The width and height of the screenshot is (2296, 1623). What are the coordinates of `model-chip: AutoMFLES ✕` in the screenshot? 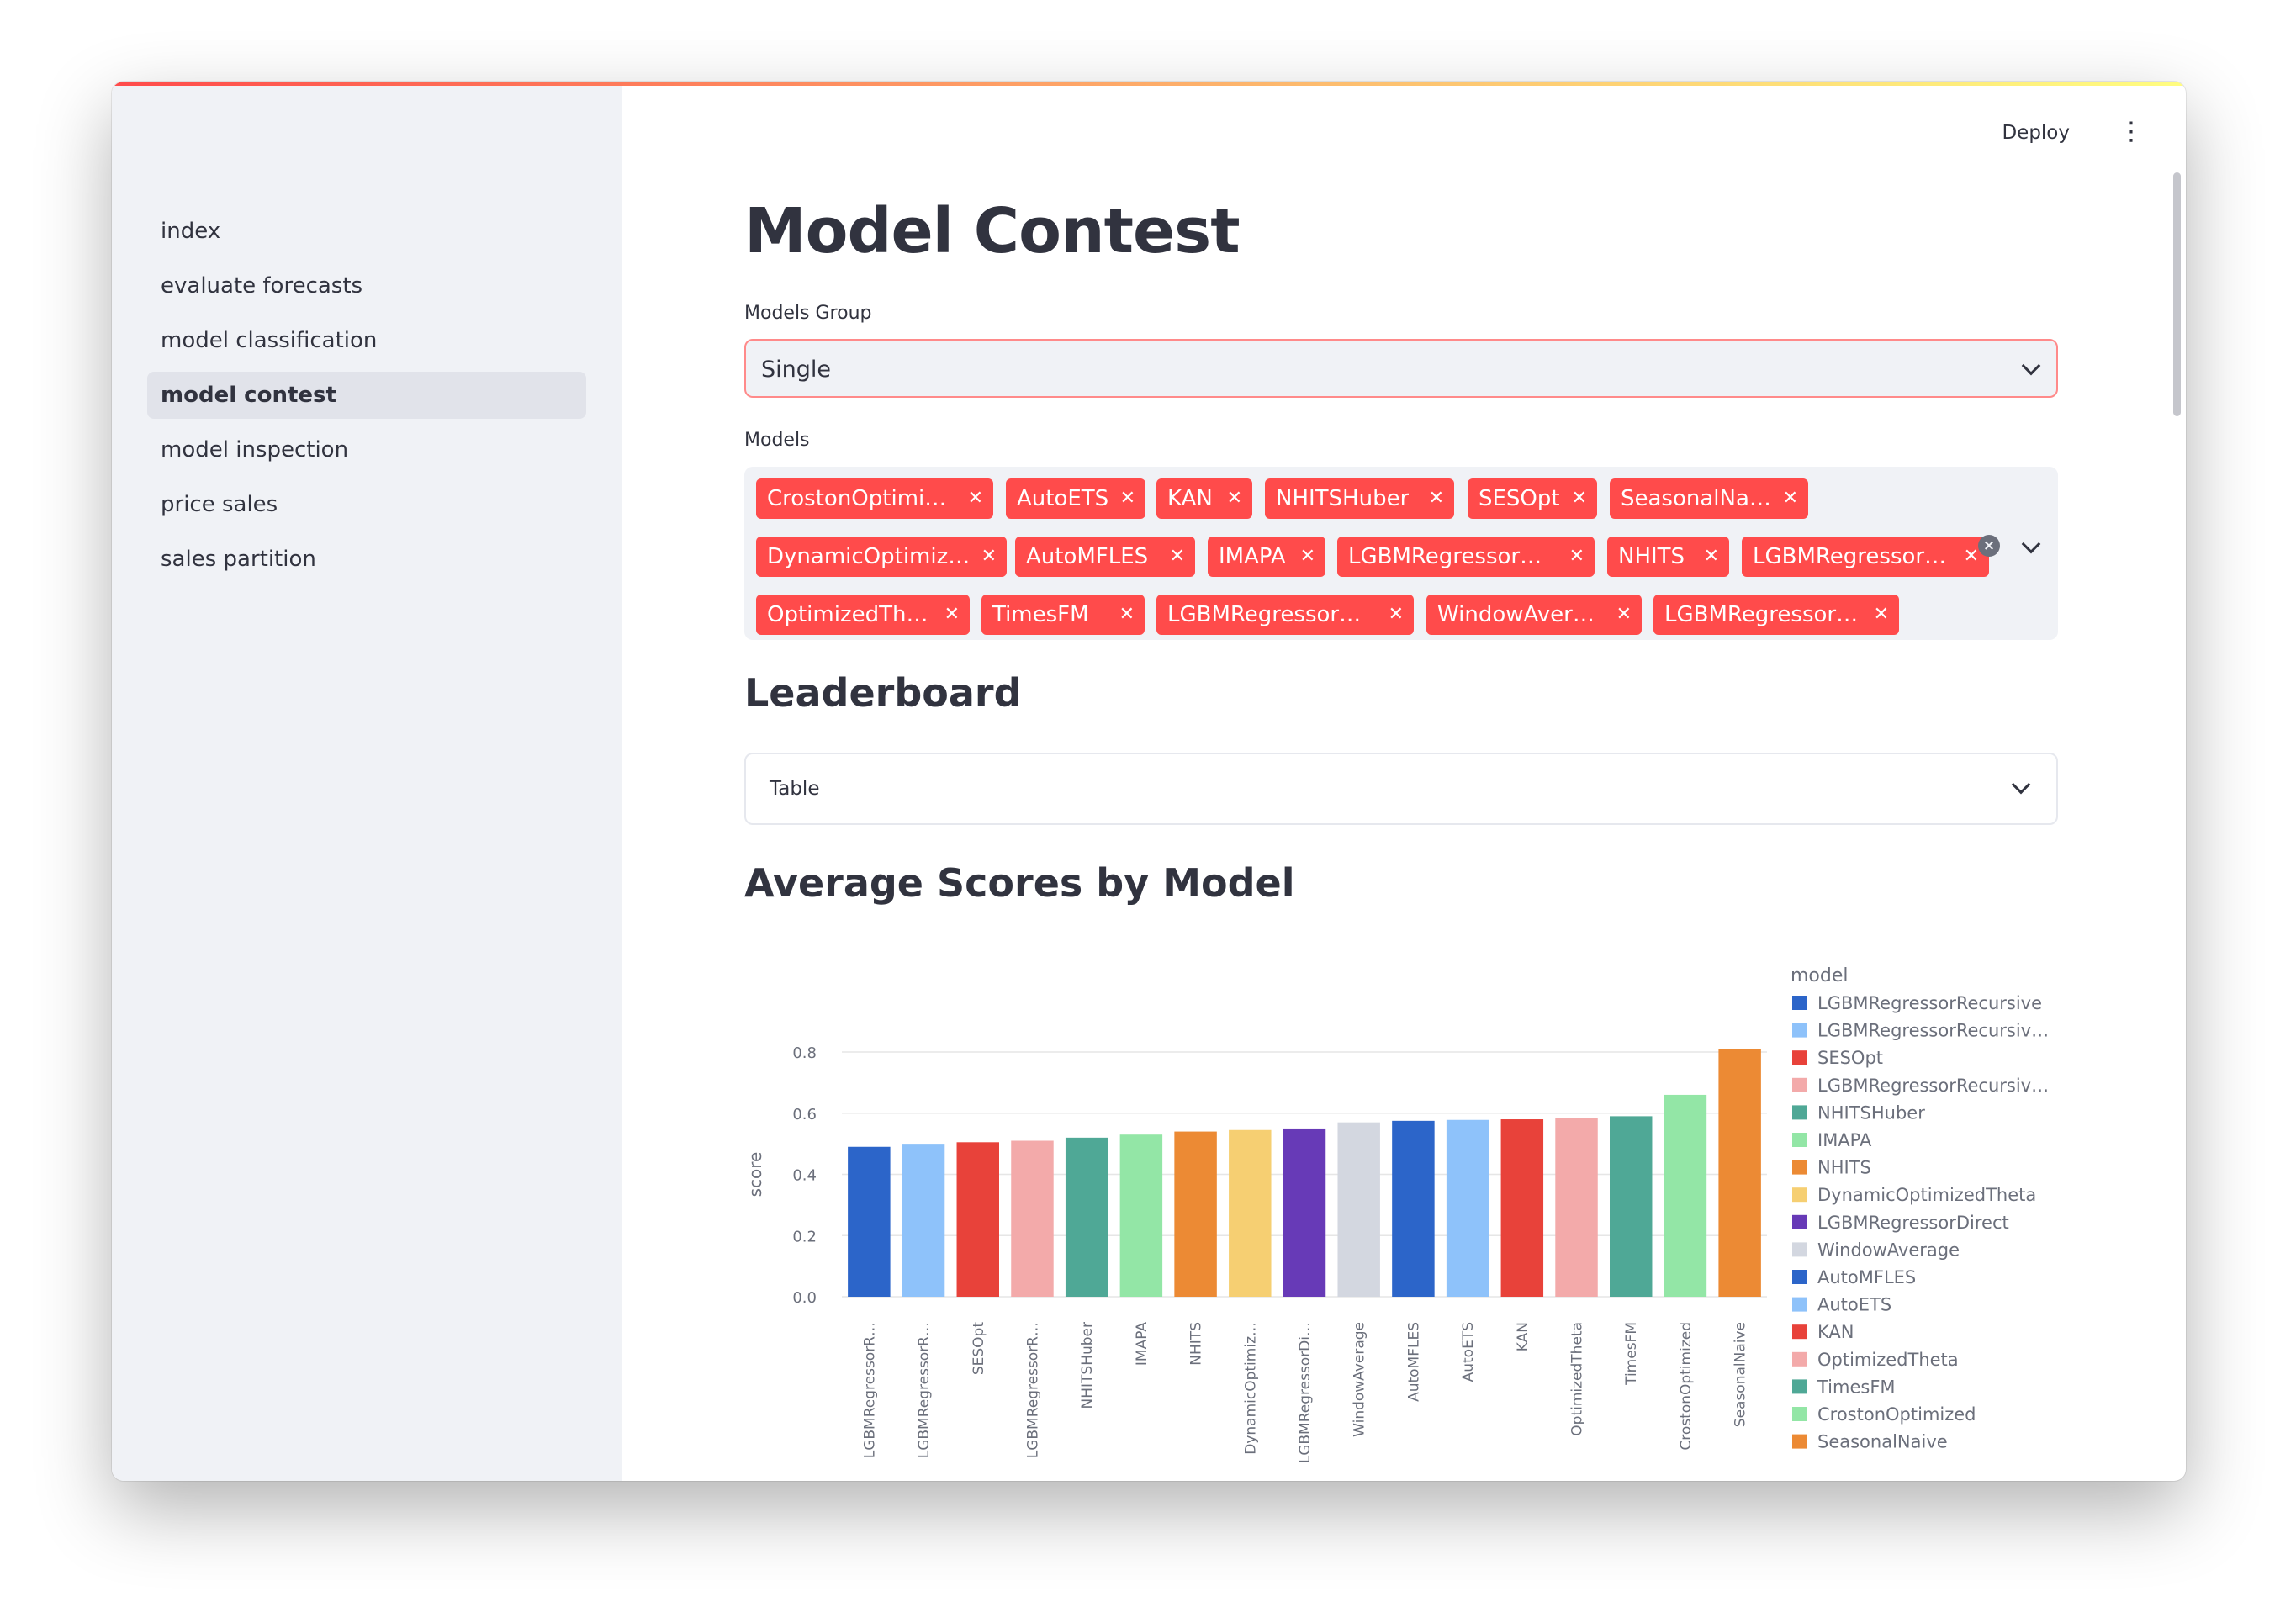 It's located at (1105, 557).